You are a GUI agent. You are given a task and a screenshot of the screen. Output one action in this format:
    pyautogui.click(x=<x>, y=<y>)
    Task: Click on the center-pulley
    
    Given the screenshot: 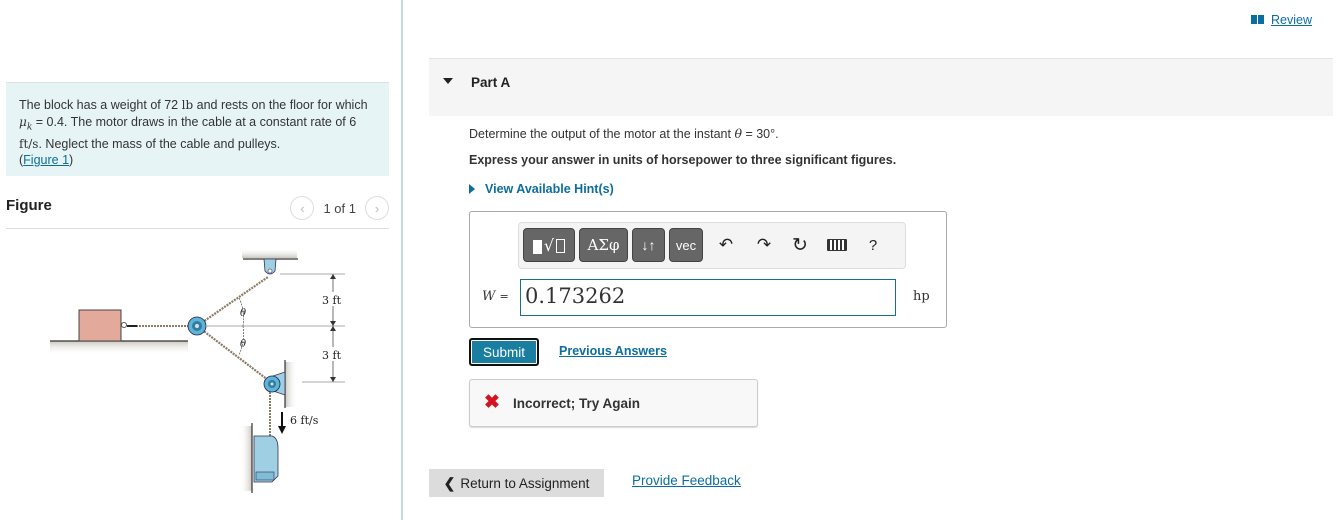 What is the action you would take?
    pyautogui.click(x=197, y=326)
    